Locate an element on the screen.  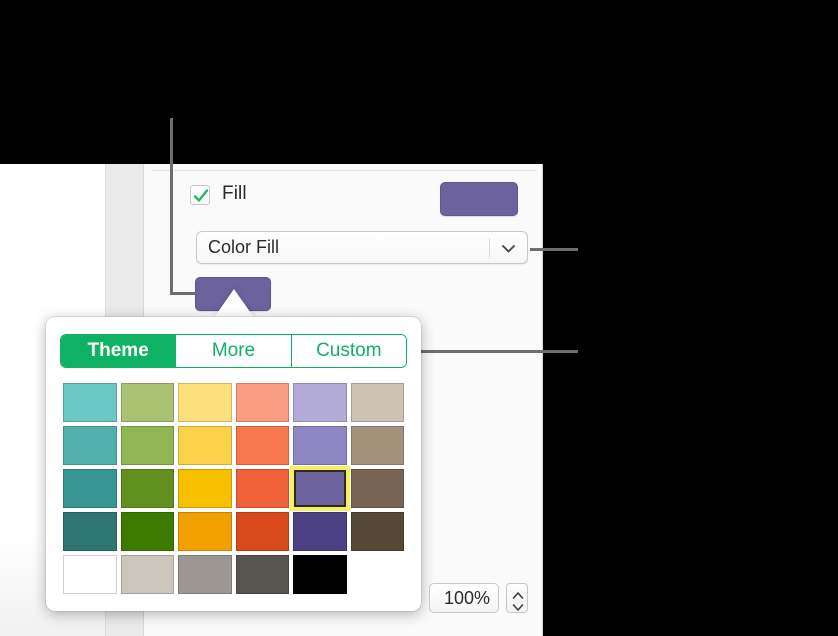
zoom-stepper is located at coordinates (517, 598).